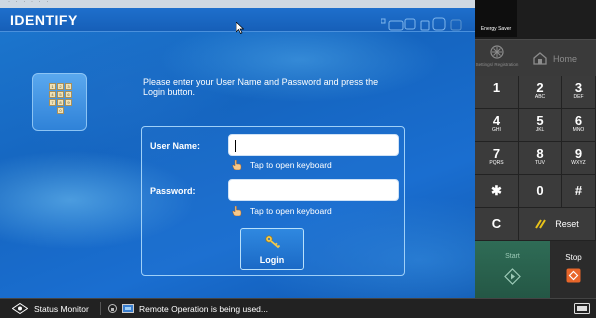  Describe the element at coordinates (578, 97) in the screenshot. I see `key-letters: DEF` at that location.